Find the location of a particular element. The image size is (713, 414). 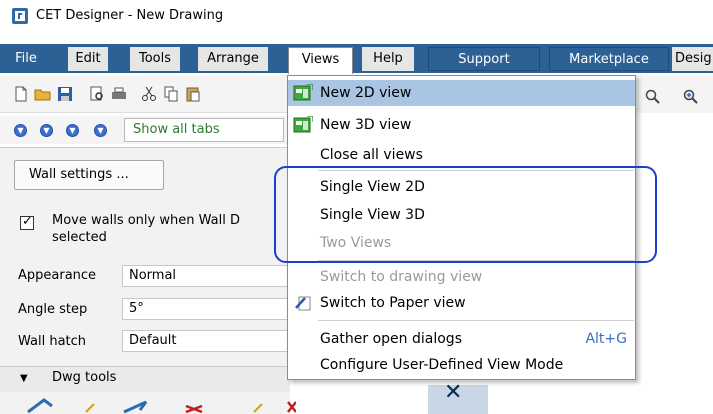

highlight-callout is located at coordinates (465, 214).